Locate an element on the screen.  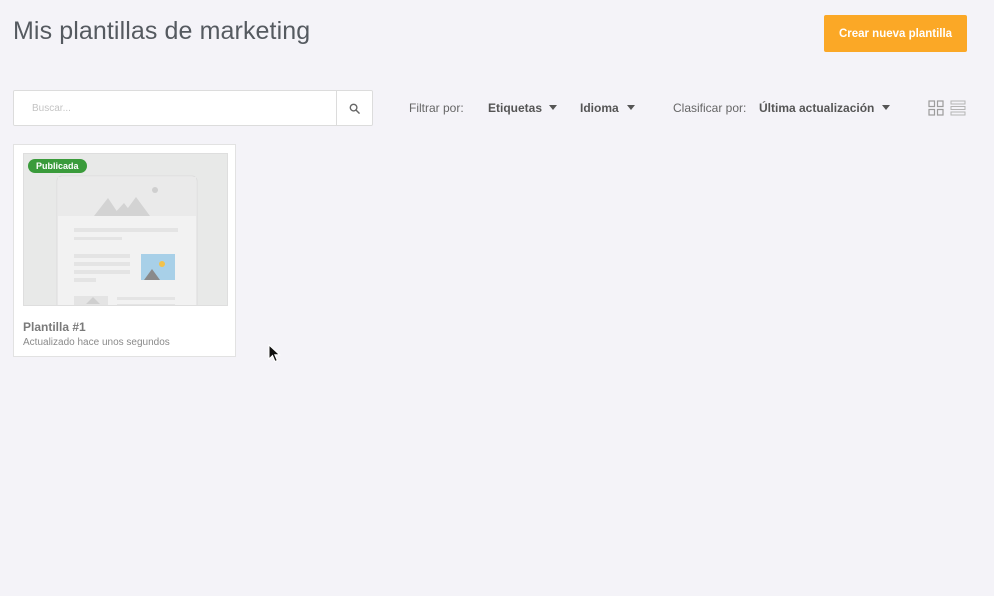
template-thumbnail is located at coordinates (125, 229).